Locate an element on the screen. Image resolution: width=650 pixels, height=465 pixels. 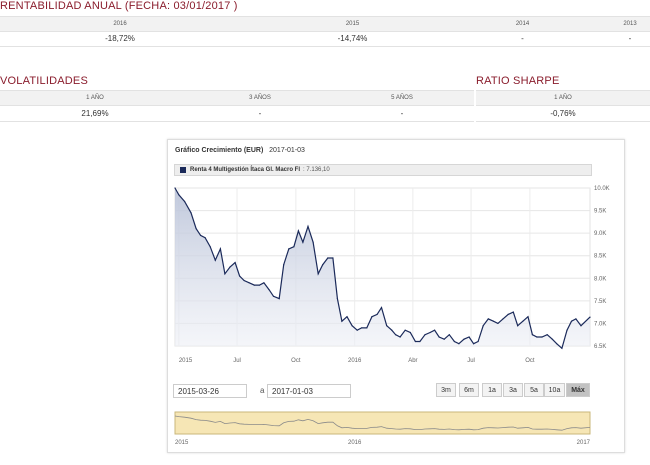
y-tick-label: 9.5K is located at coordinates (600, 212).